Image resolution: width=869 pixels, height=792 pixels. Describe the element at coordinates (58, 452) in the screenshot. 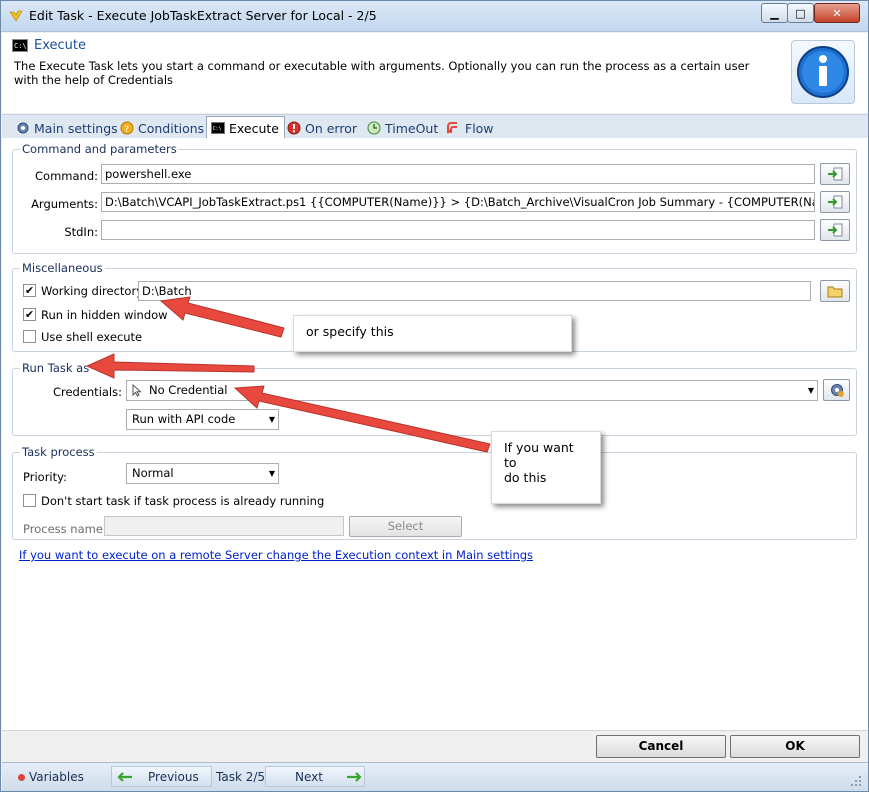

I see `group-legend: Task process` at that location.